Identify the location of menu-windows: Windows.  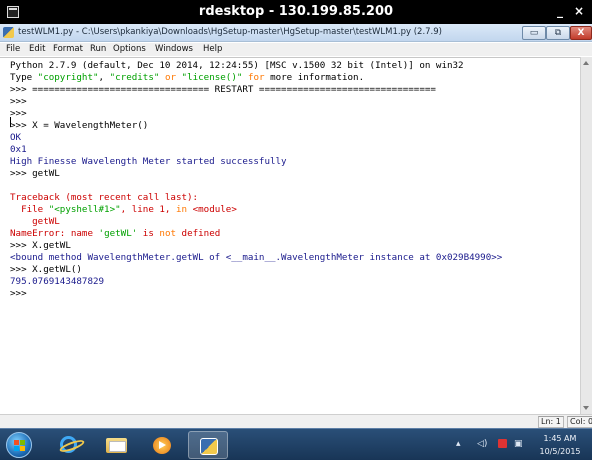
(174, 49).